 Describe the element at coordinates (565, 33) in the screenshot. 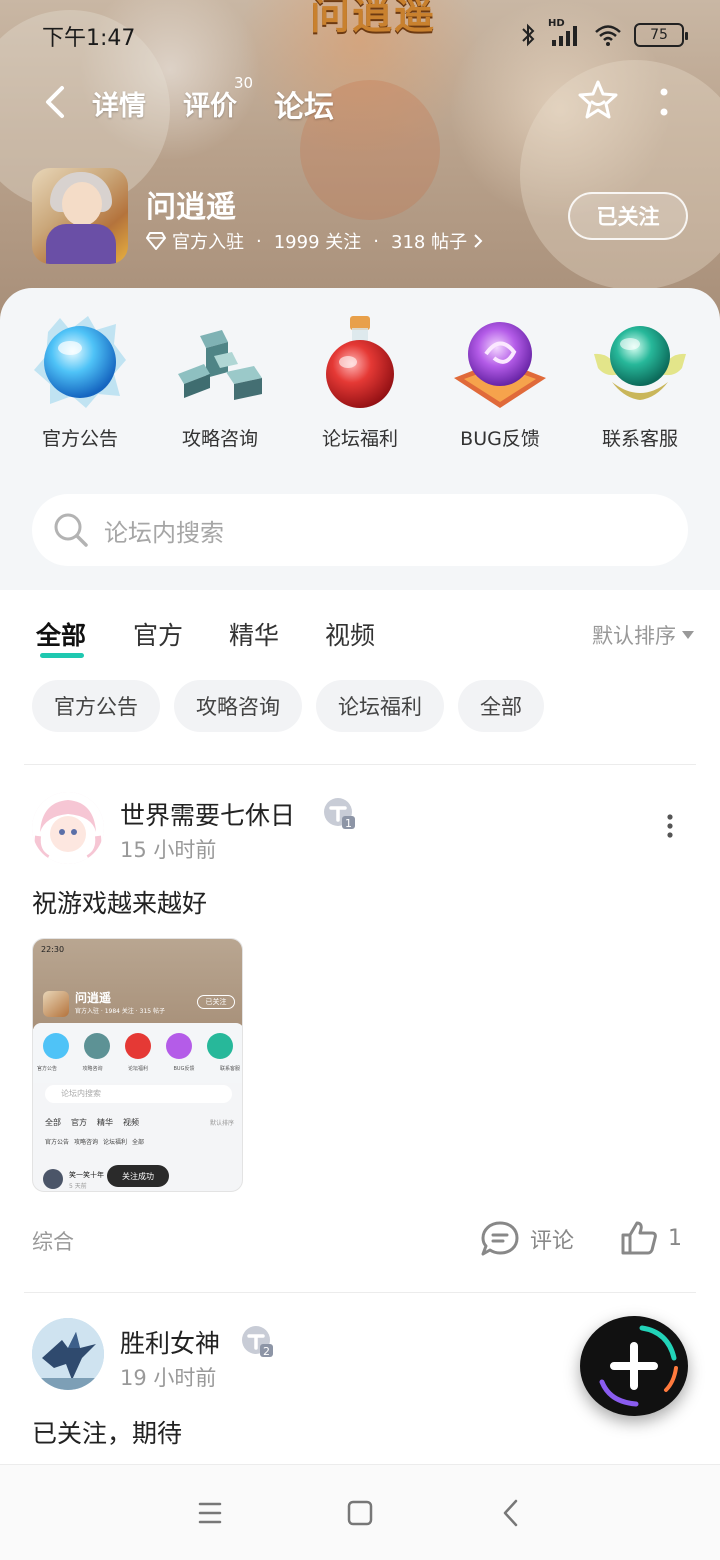

I see `signal-icon: HD` at that location.